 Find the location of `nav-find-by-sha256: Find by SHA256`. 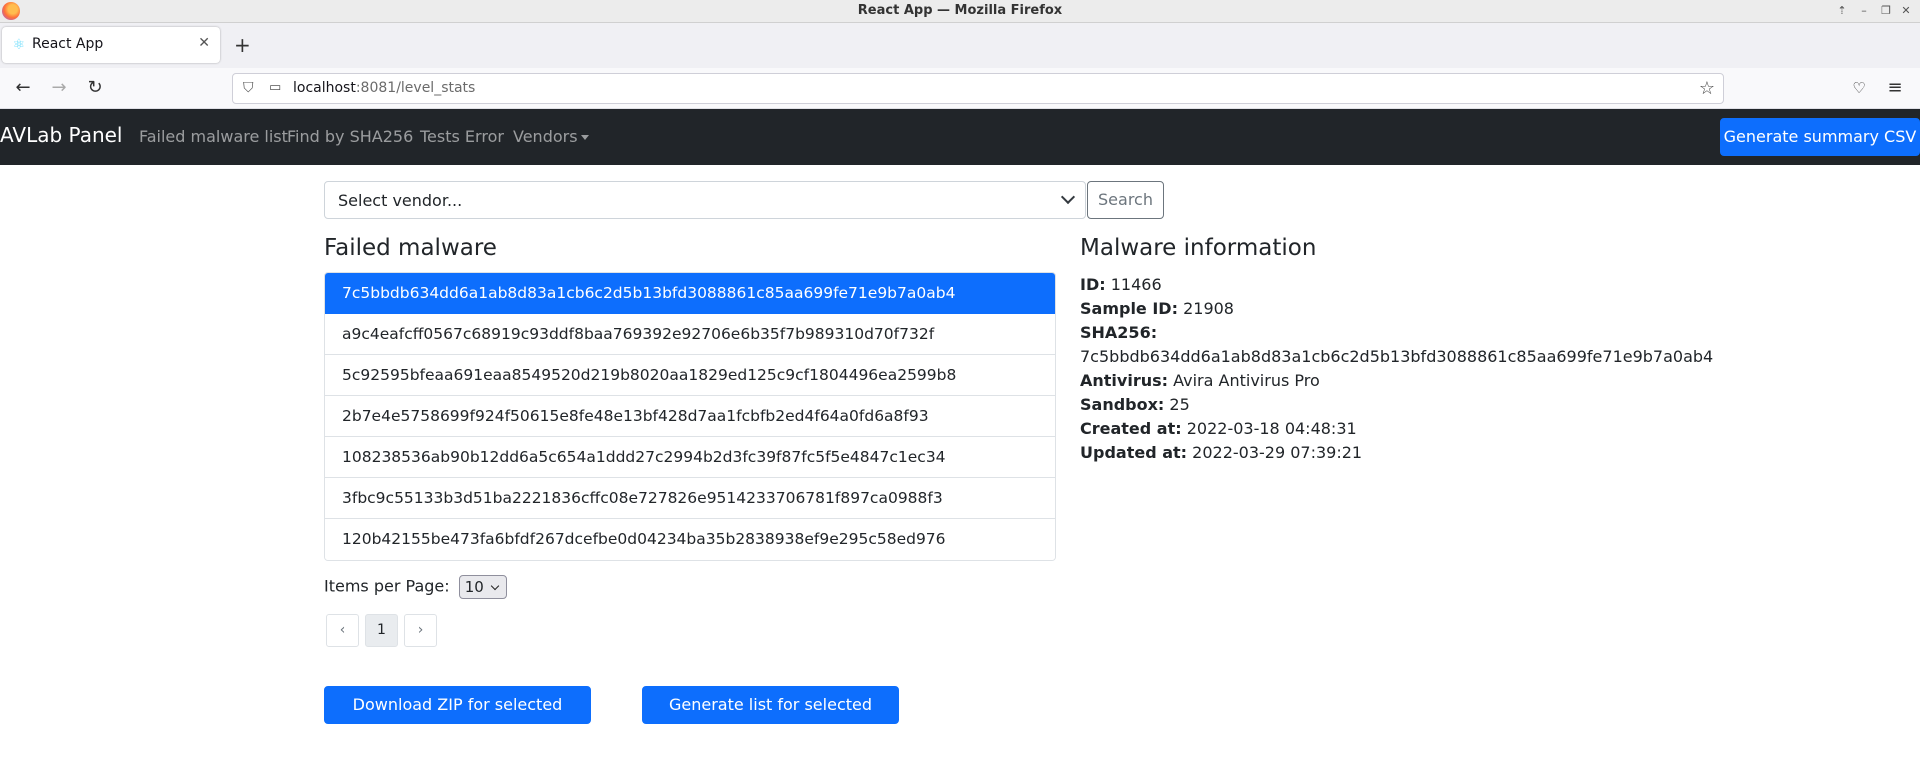

nav-find-by-sha256: Find by SHA256 is located at coordinates (350, 136).